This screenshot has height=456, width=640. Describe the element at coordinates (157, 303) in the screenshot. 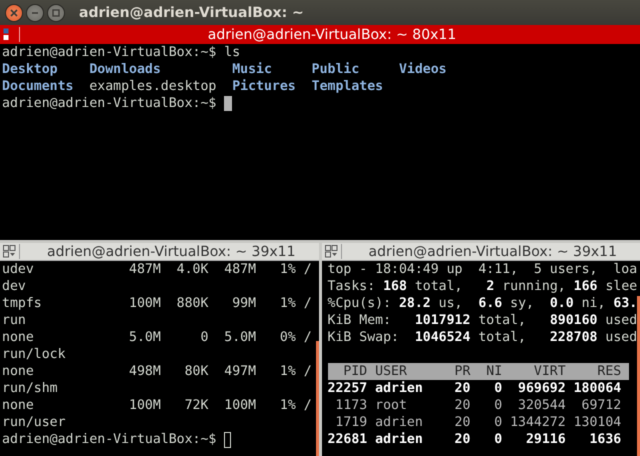

I see `output-line: tmpfs 100M 880K 99M 1% /` at that location.